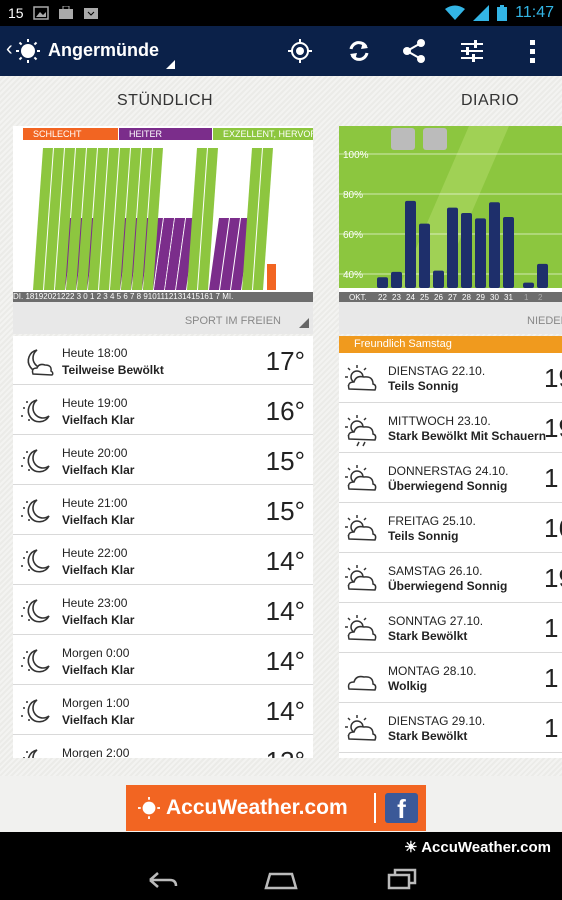  Describe the element at coordinates (450, 478) in the screenshot. I see `daily-row: DONNERSTAG 24.10. Überwiegend Sonnig 1` at that location.